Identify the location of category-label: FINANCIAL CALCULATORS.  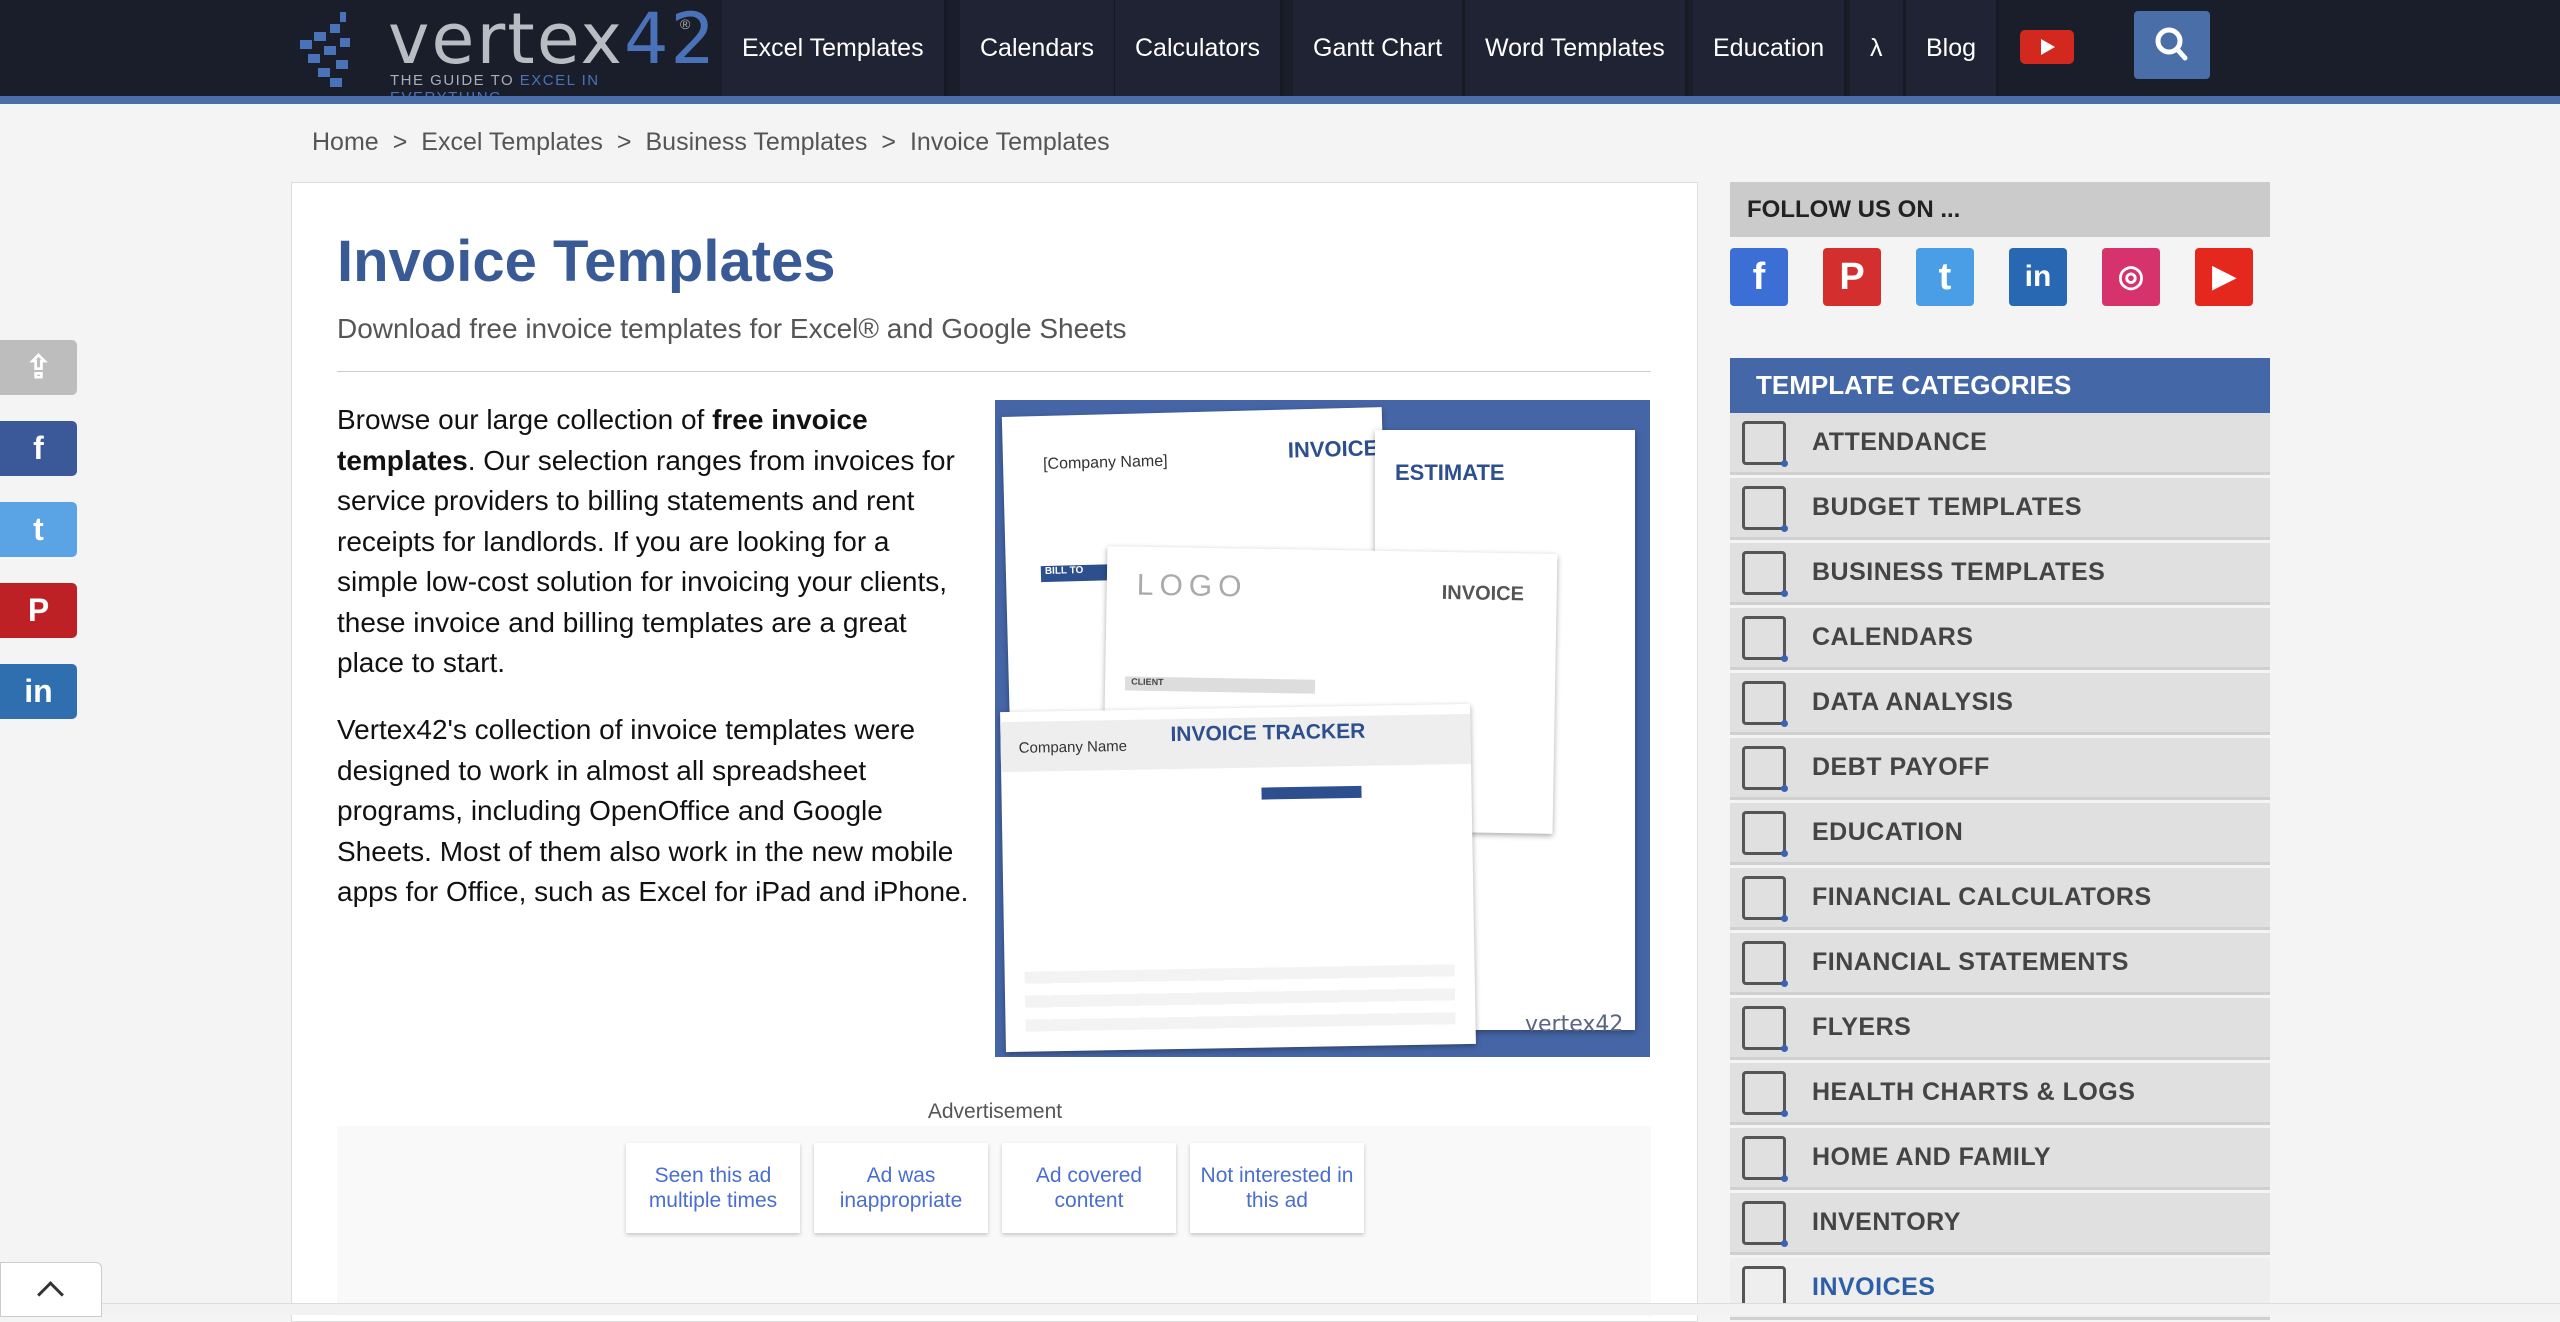
(1982, 897).